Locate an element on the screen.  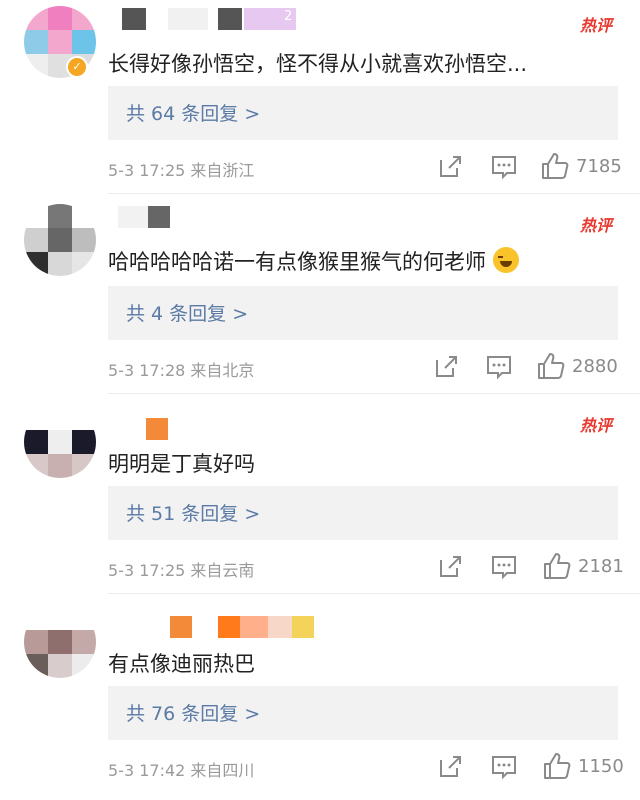
view-replies-link: 共 4 条回复 > is located at coordinates (187, 312).